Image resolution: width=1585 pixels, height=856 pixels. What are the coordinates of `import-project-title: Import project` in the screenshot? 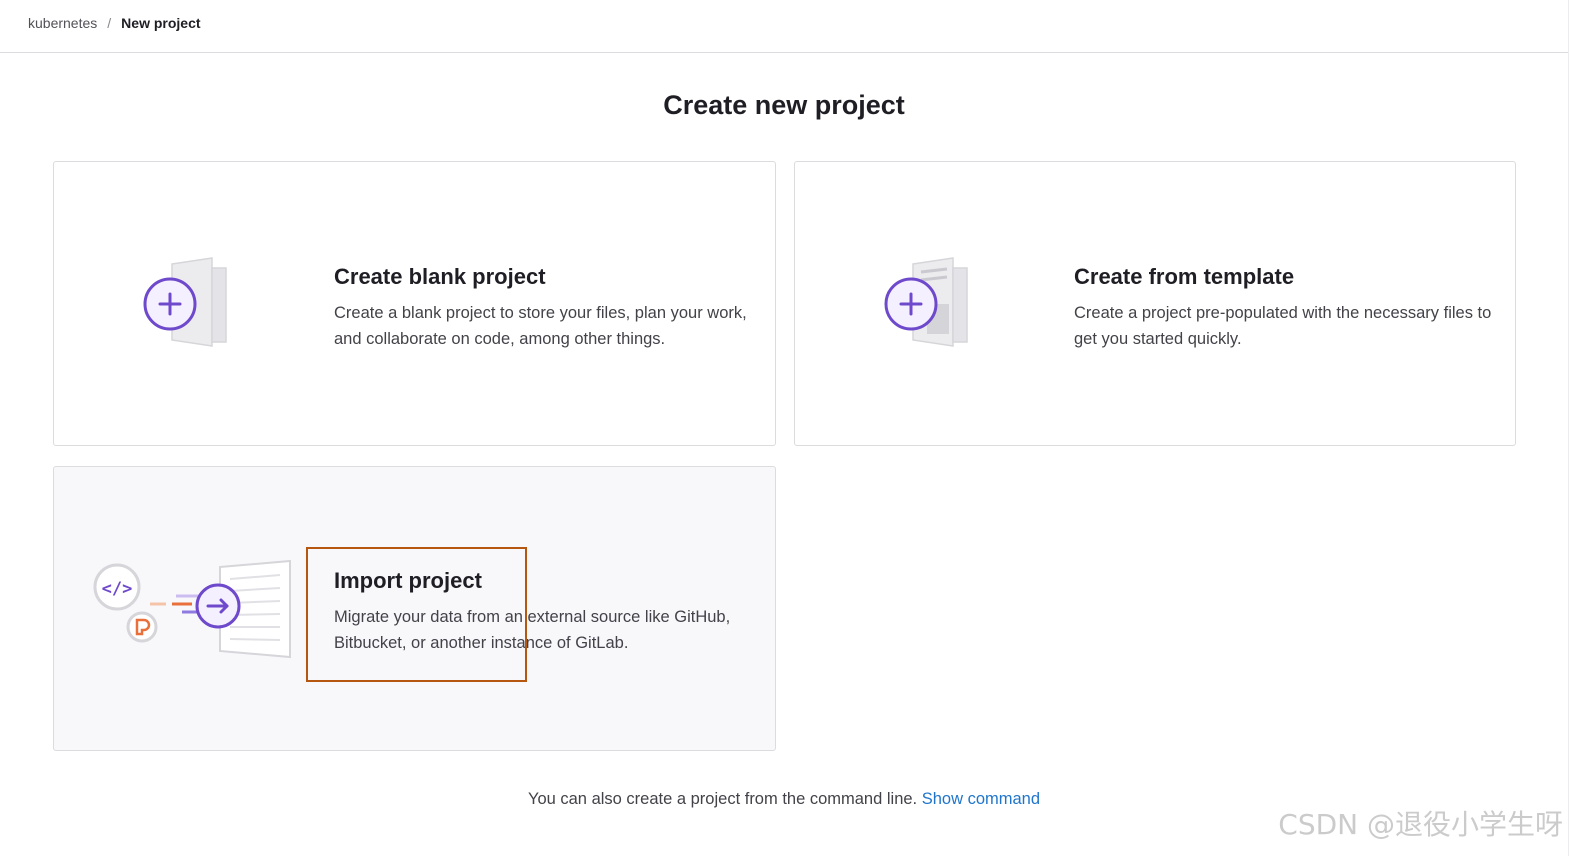 It's located at (408, 580).